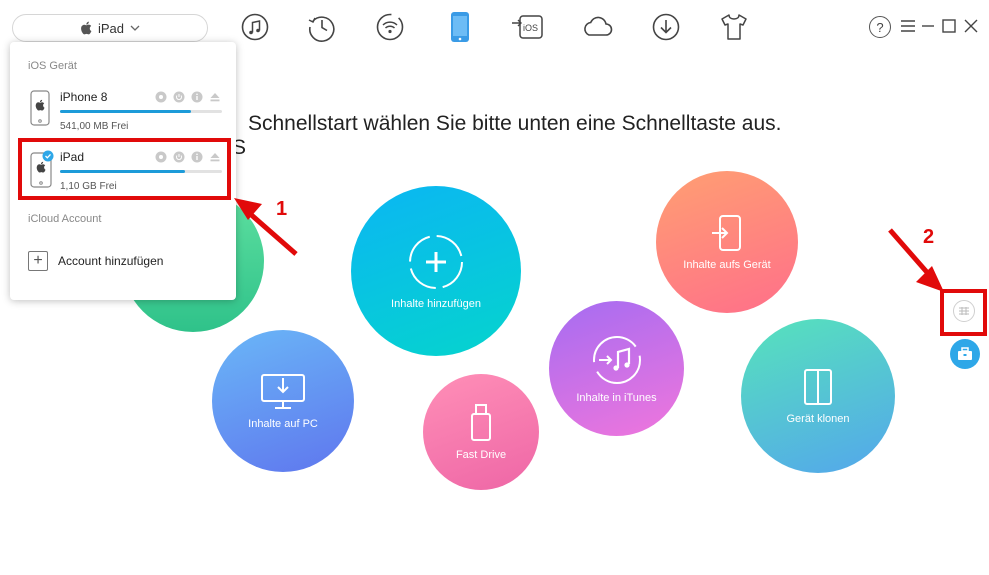 This screenshot has width=989, height=575. What do you see at coordinates (616, 397) in the screenshot?
I see `shortcut-to-itunes-label: Inhalte in iTunes` at bounding box center [616, 397].